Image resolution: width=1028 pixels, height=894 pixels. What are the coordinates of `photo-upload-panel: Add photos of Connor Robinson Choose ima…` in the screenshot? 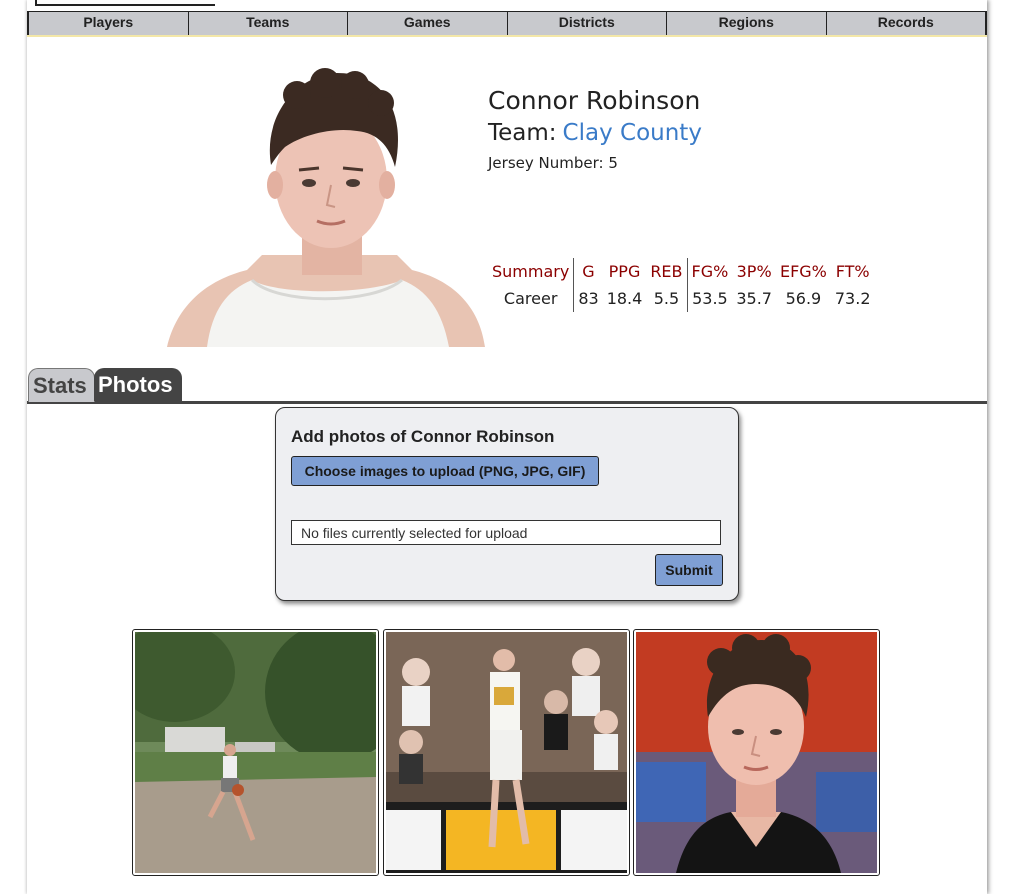 It's located at (507, 504).